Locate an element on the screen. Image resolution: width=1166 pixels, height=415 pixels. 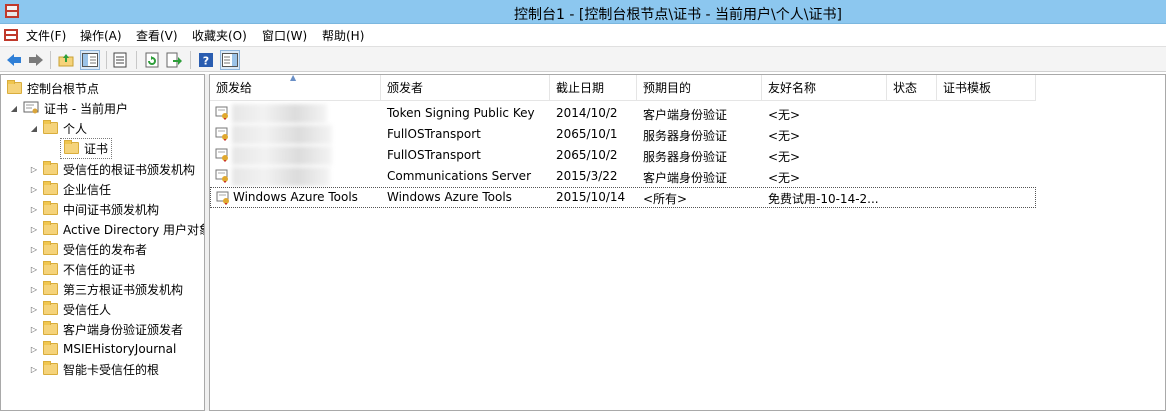
tree-item-trusted-publishers: ▷ 受信任的发布者 is located at coordinates (88, 249).